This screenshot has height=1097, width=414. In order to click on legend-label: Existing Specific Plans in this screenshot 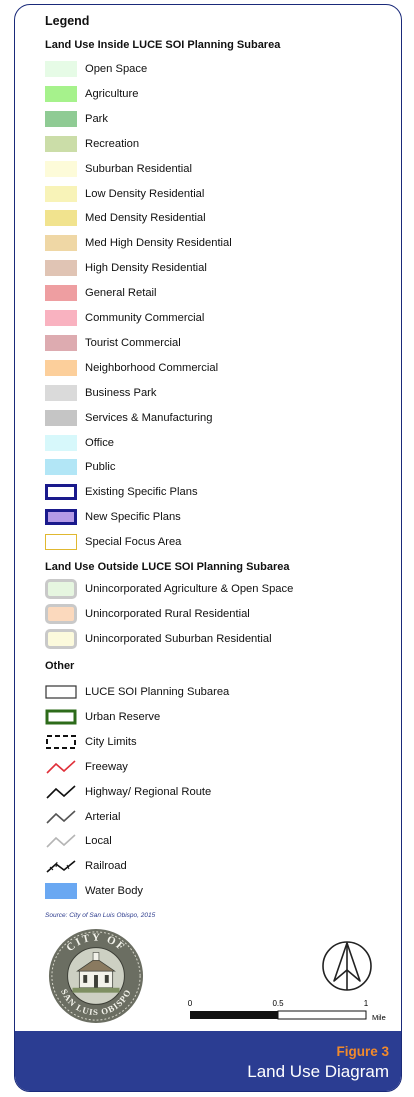, I will do `click(141, 492)`.